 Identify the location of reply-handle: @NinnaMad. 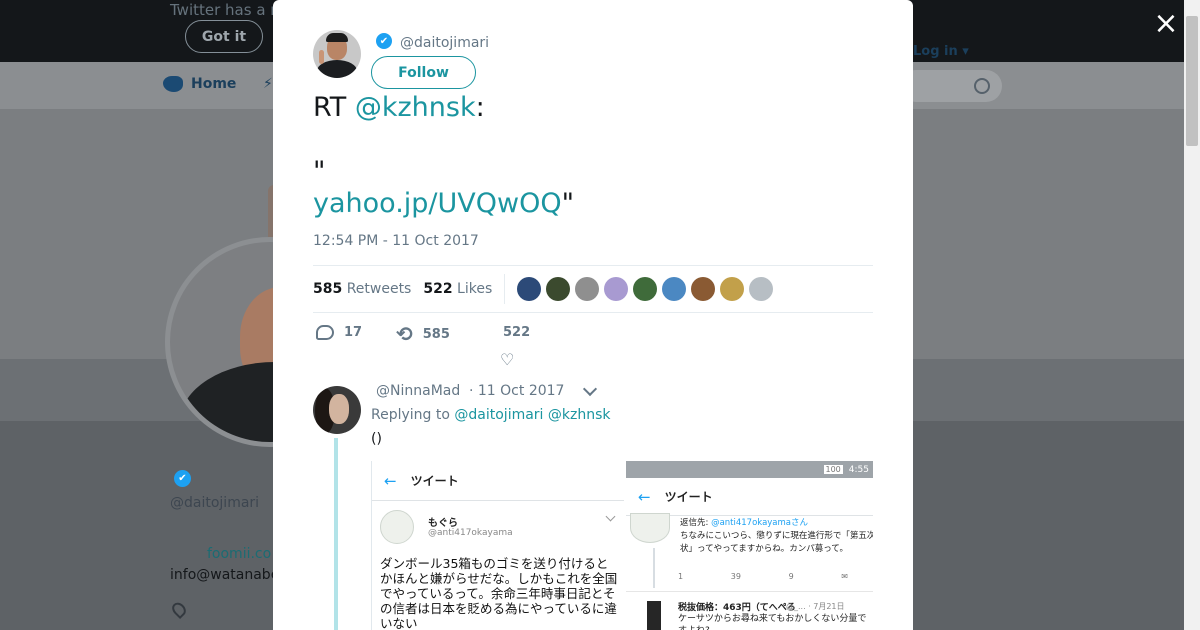
(418, 391).